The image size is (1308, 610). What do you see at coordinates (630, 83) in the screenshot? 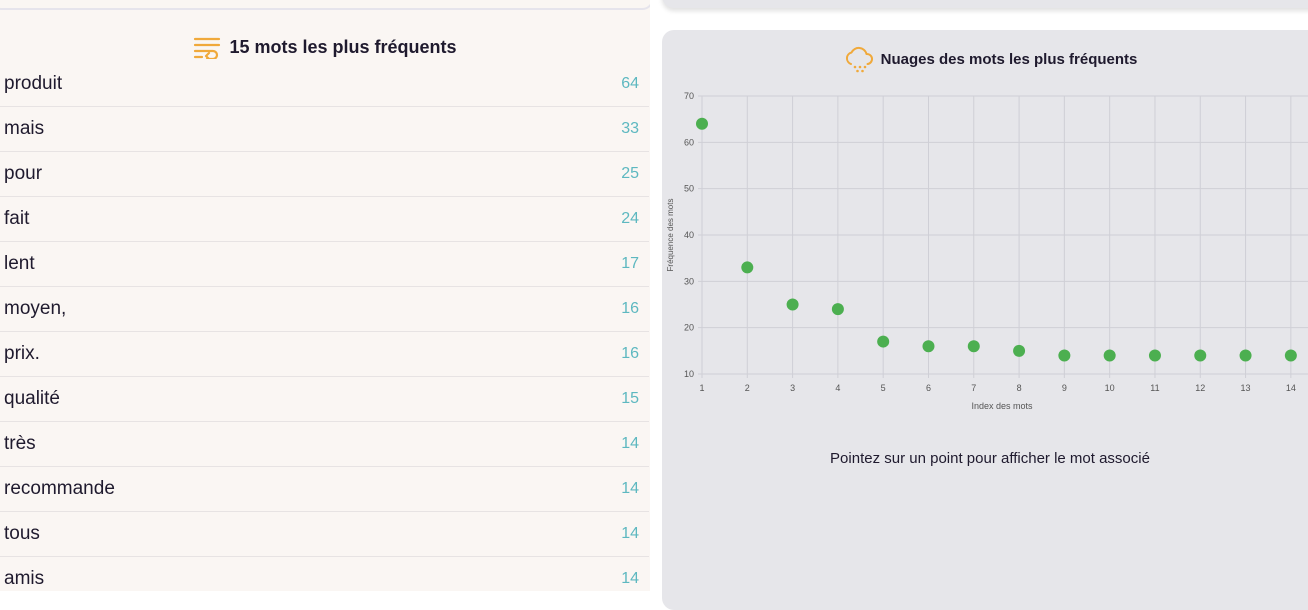
I see `word-count: 64` at bounding box center [630, 83].